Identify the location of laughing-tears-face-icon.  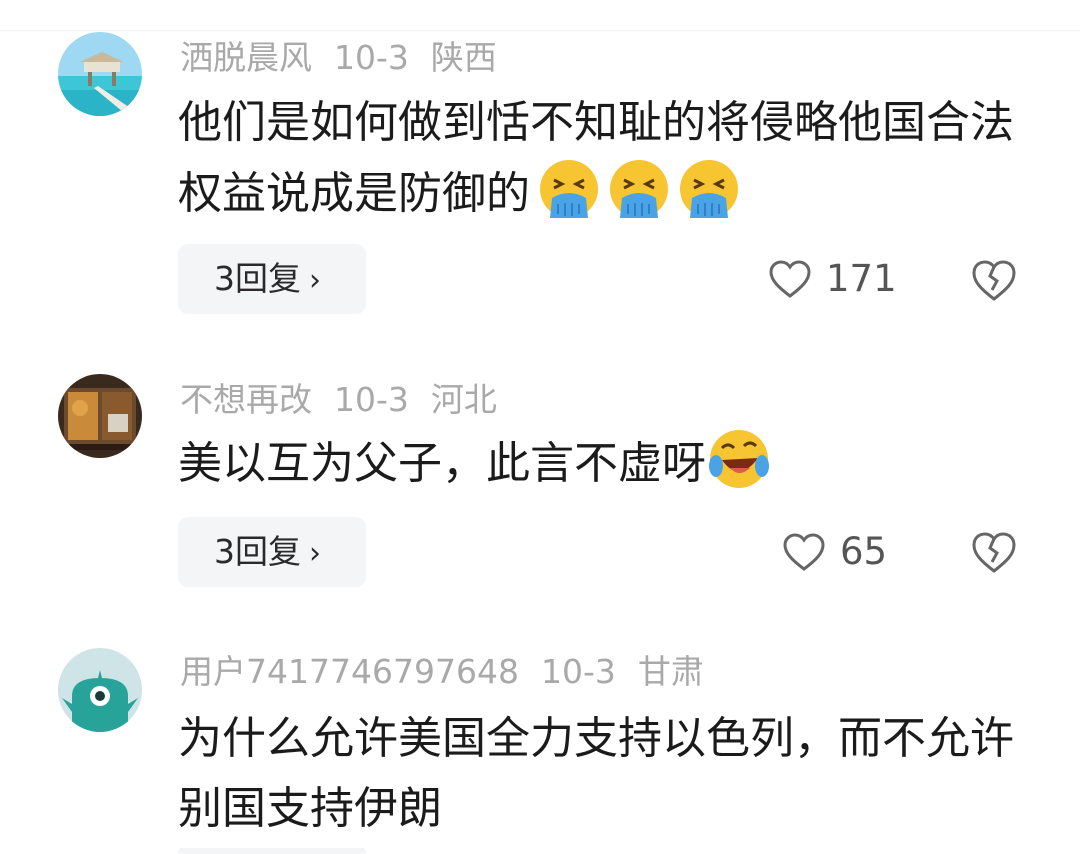
(739, 459).